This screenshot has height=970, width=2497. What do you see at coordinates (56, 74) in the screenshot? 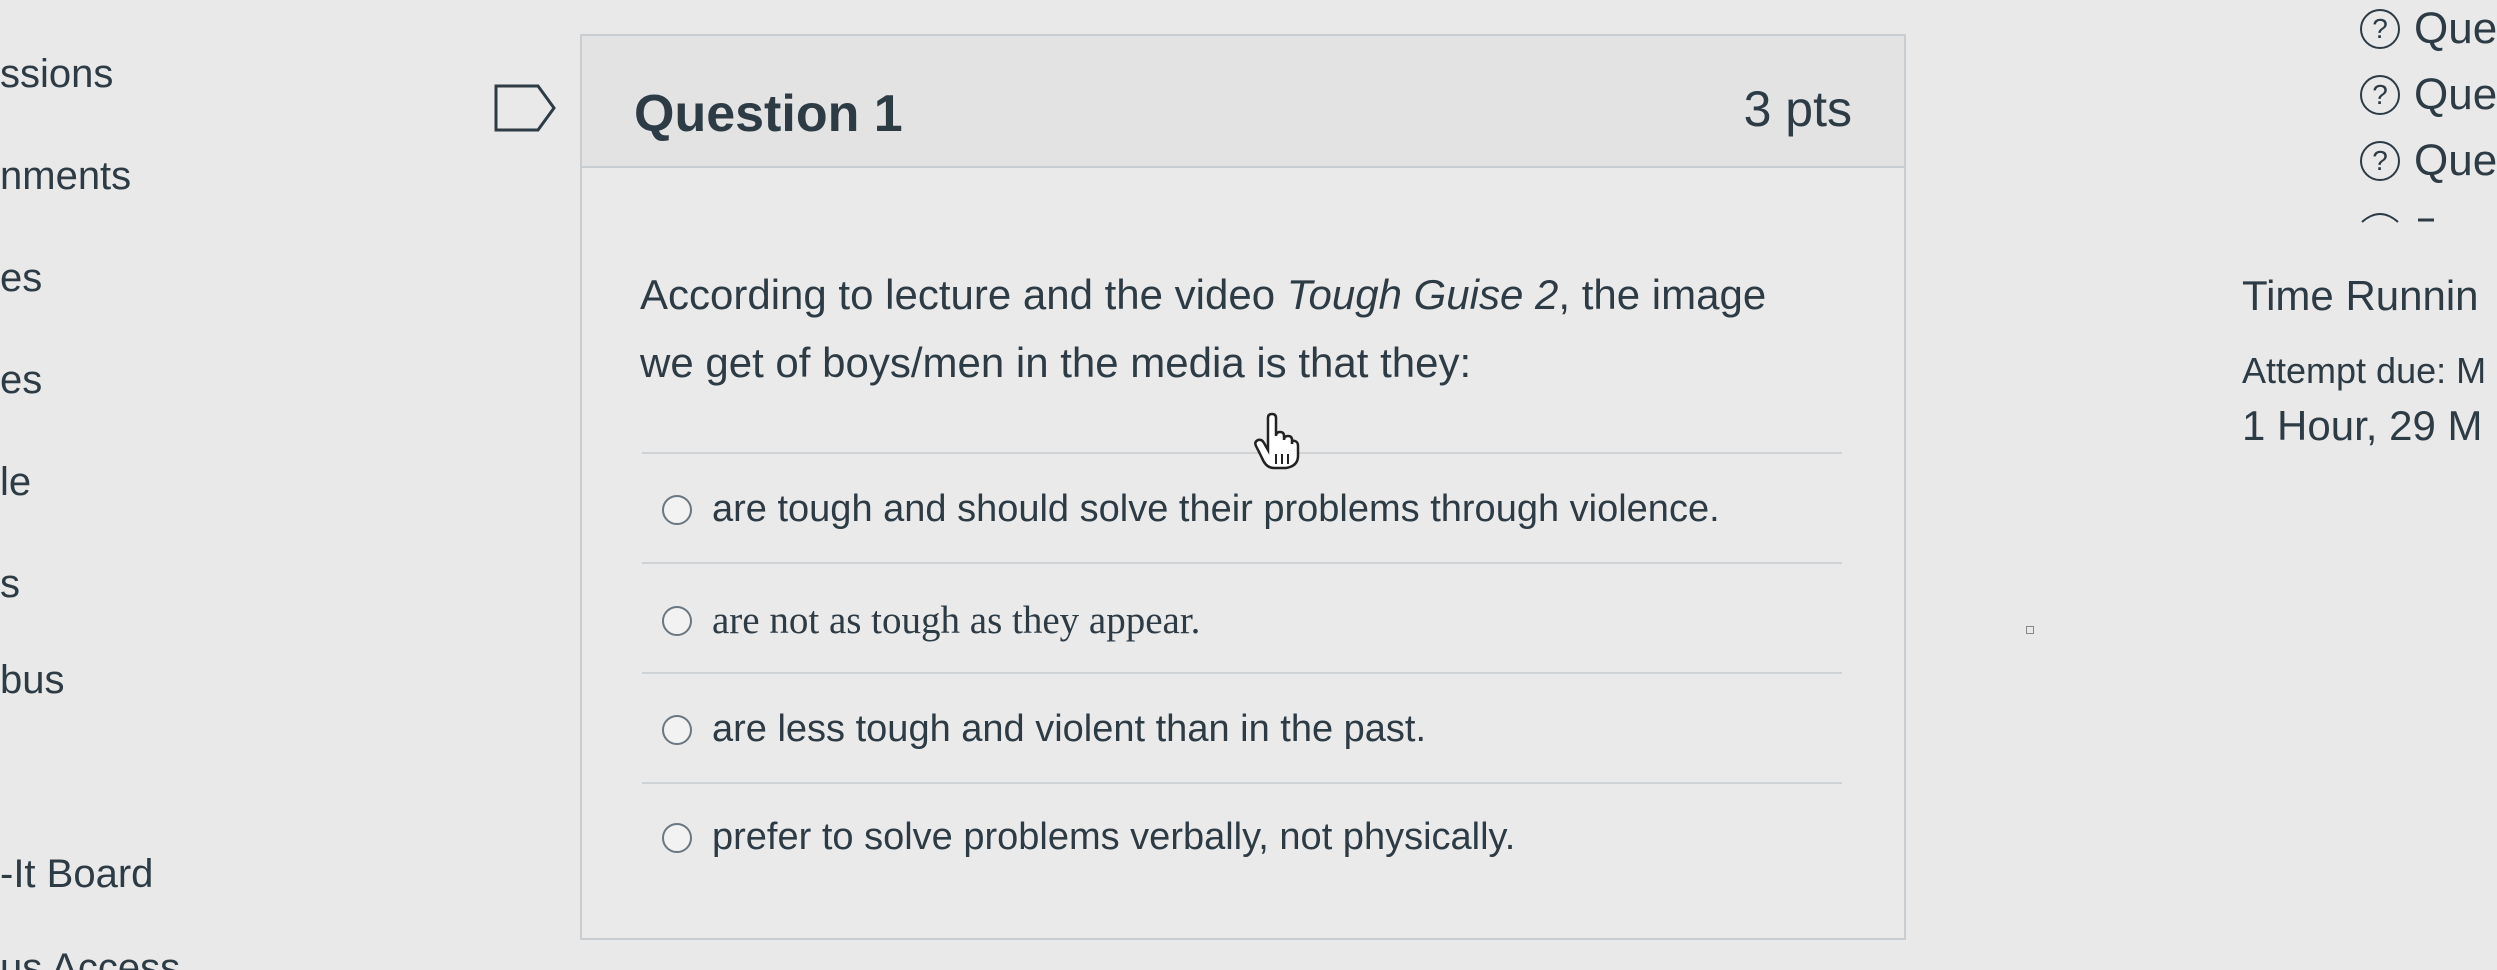
I see `nav-item-discussions: ssions` at bounding box center [56, 74].